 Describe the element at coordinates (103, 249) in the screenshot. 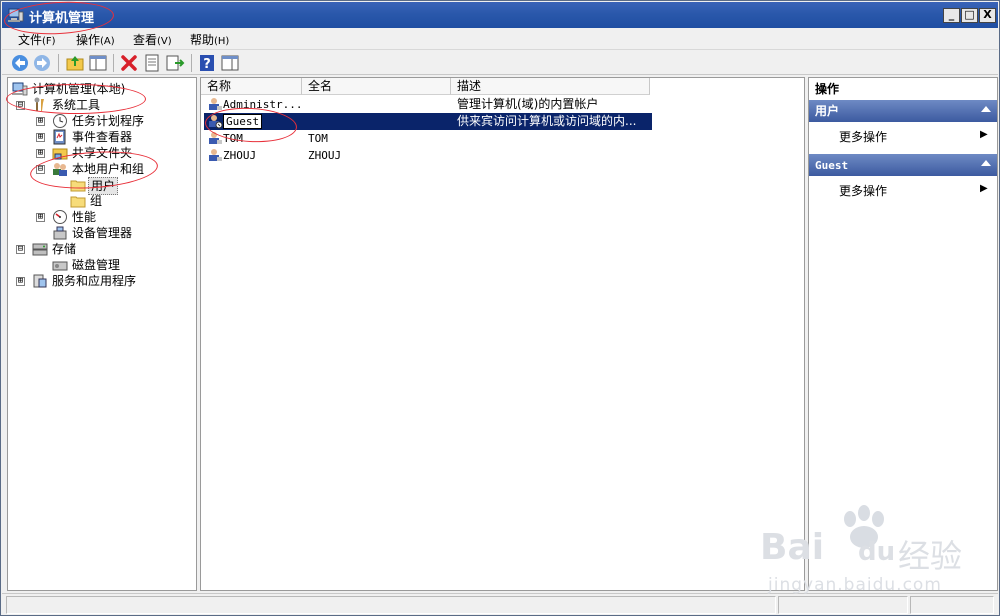

I see `tree-item-storage: ⊟ 存储` at that location.